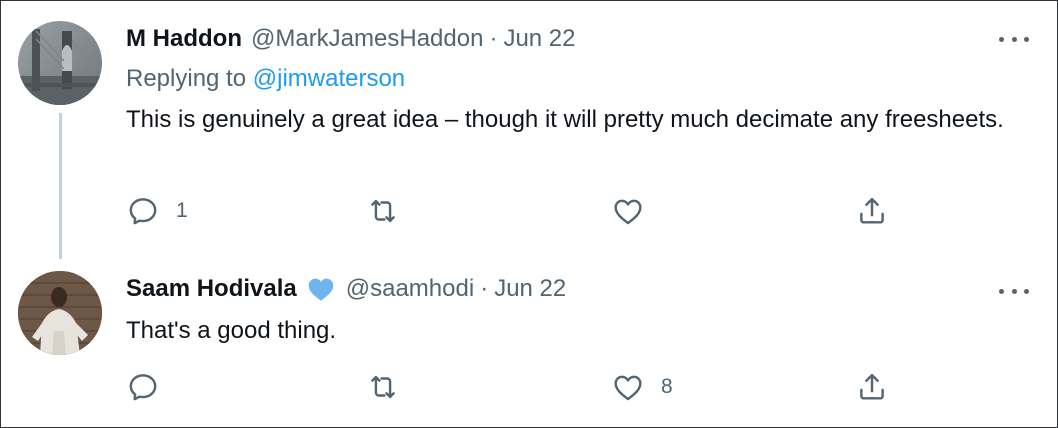 The image size is (1058, 428). Describe the element at coordinates (529, 387) in the screenshot. I see `tweet-actions: 8` at that location.